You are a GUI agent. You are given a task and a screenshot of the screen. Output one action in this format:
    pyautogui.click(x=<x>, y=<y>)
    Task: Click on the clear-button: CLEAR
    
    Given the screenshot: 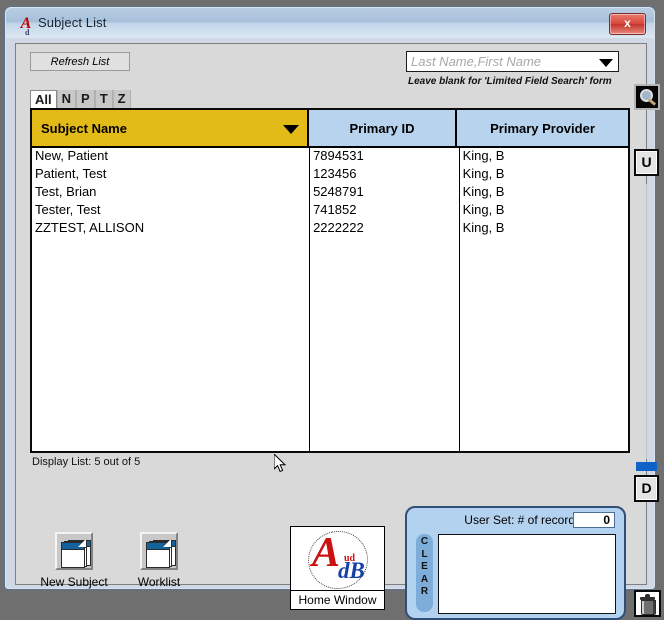 What is the action you would take?
    pyautogui.click(x=424, y=573)
    